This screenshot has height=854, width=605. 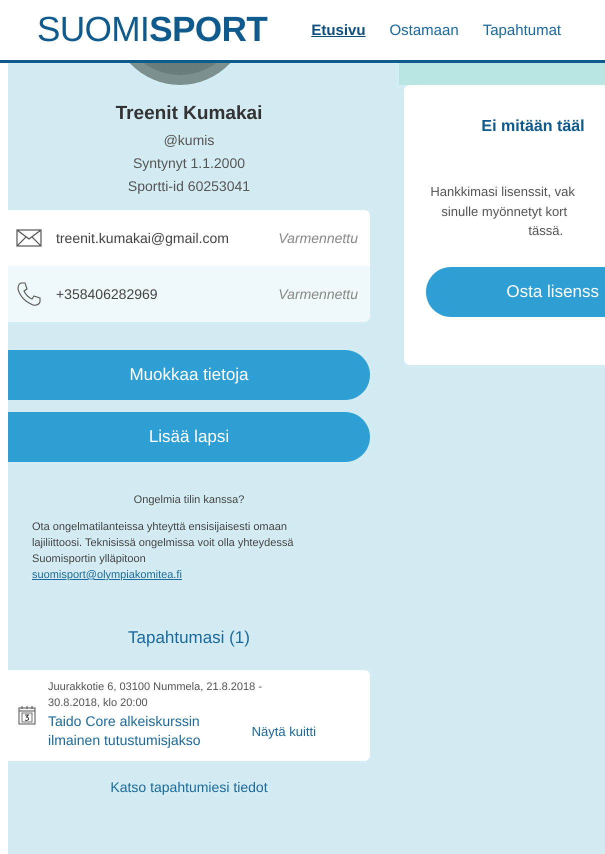 What do you see at coordinates (502, 192) in the screenshot?
I see `card-text: Hankkimasi lisenssit, vak` at bounding box center [502, 192].